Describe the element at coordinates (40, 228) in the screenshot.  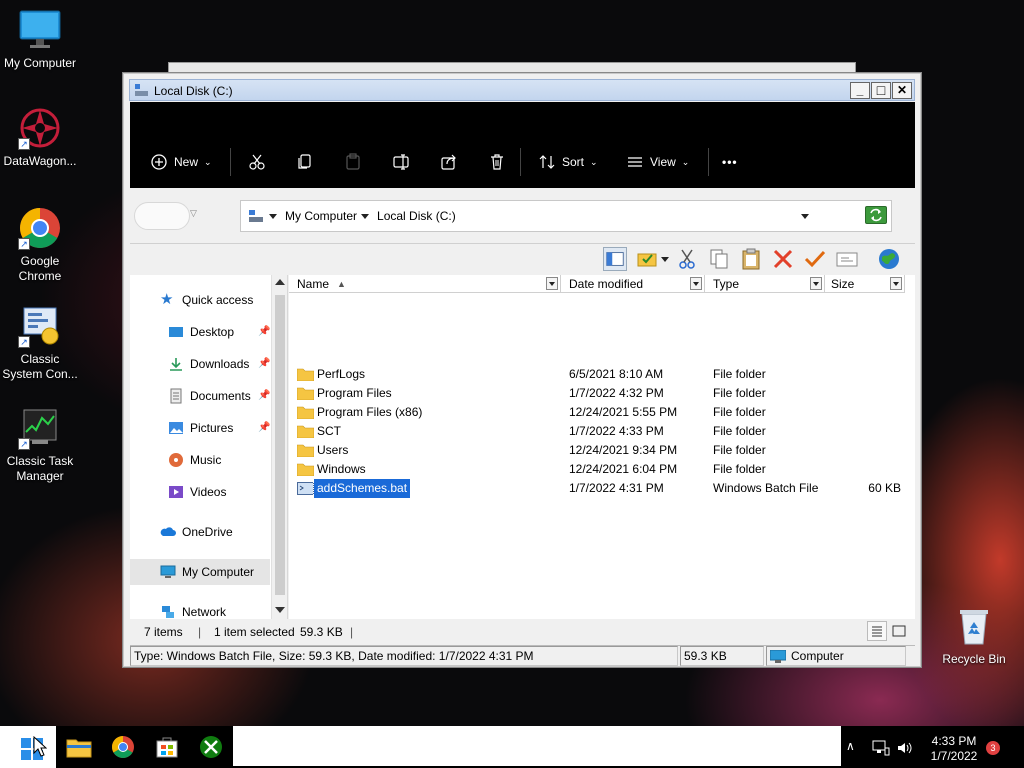
I see `chrome-icon: ↗` at that location.